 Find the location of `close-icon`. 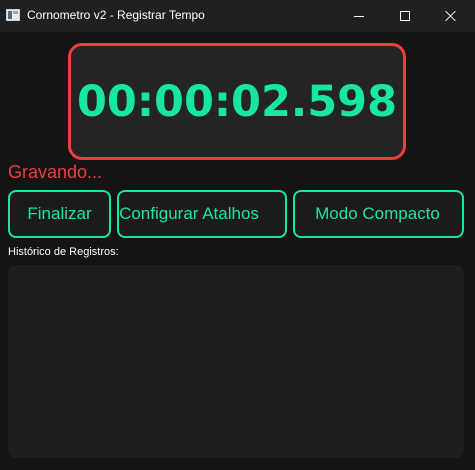

close-icon is located at coordinates (451, 16).